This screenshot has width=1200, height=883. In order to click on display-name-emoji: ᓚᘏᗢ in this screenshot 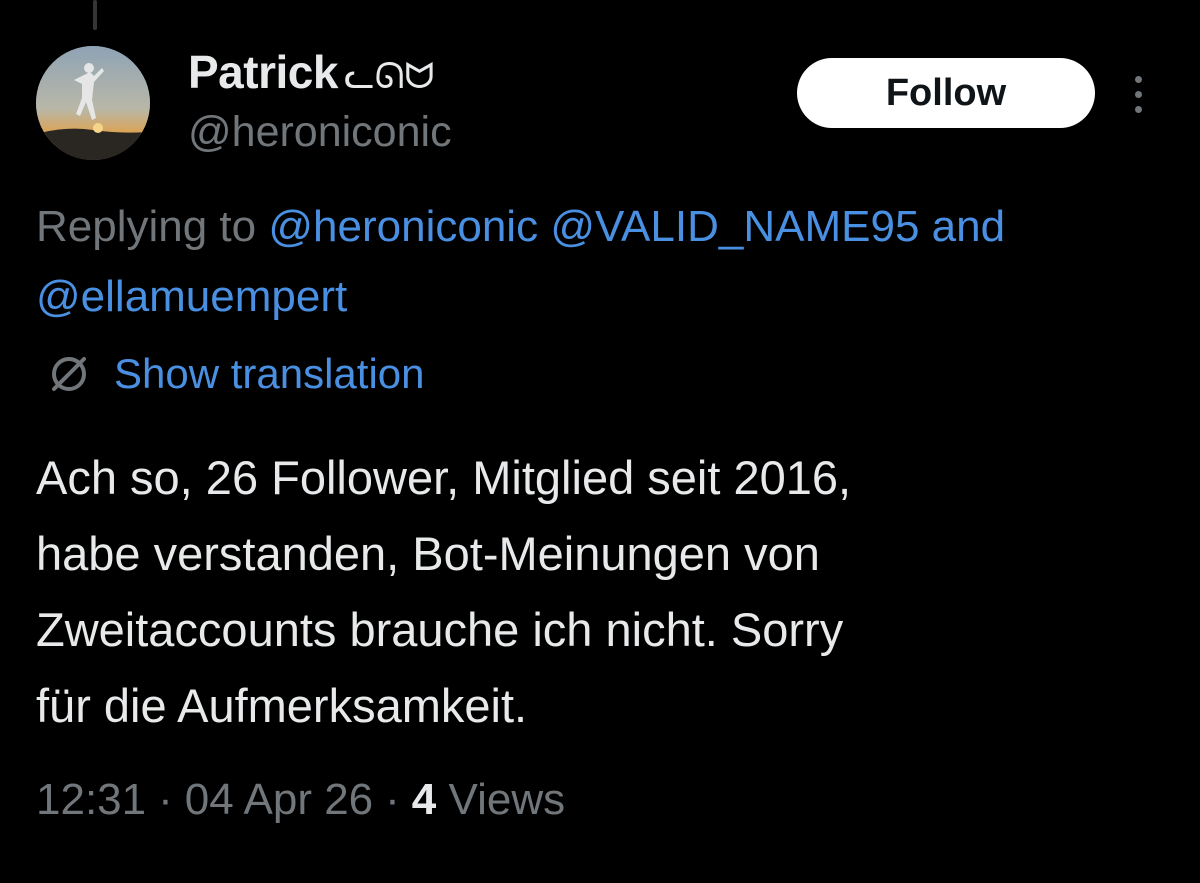, I will do `click(389, 76)`.